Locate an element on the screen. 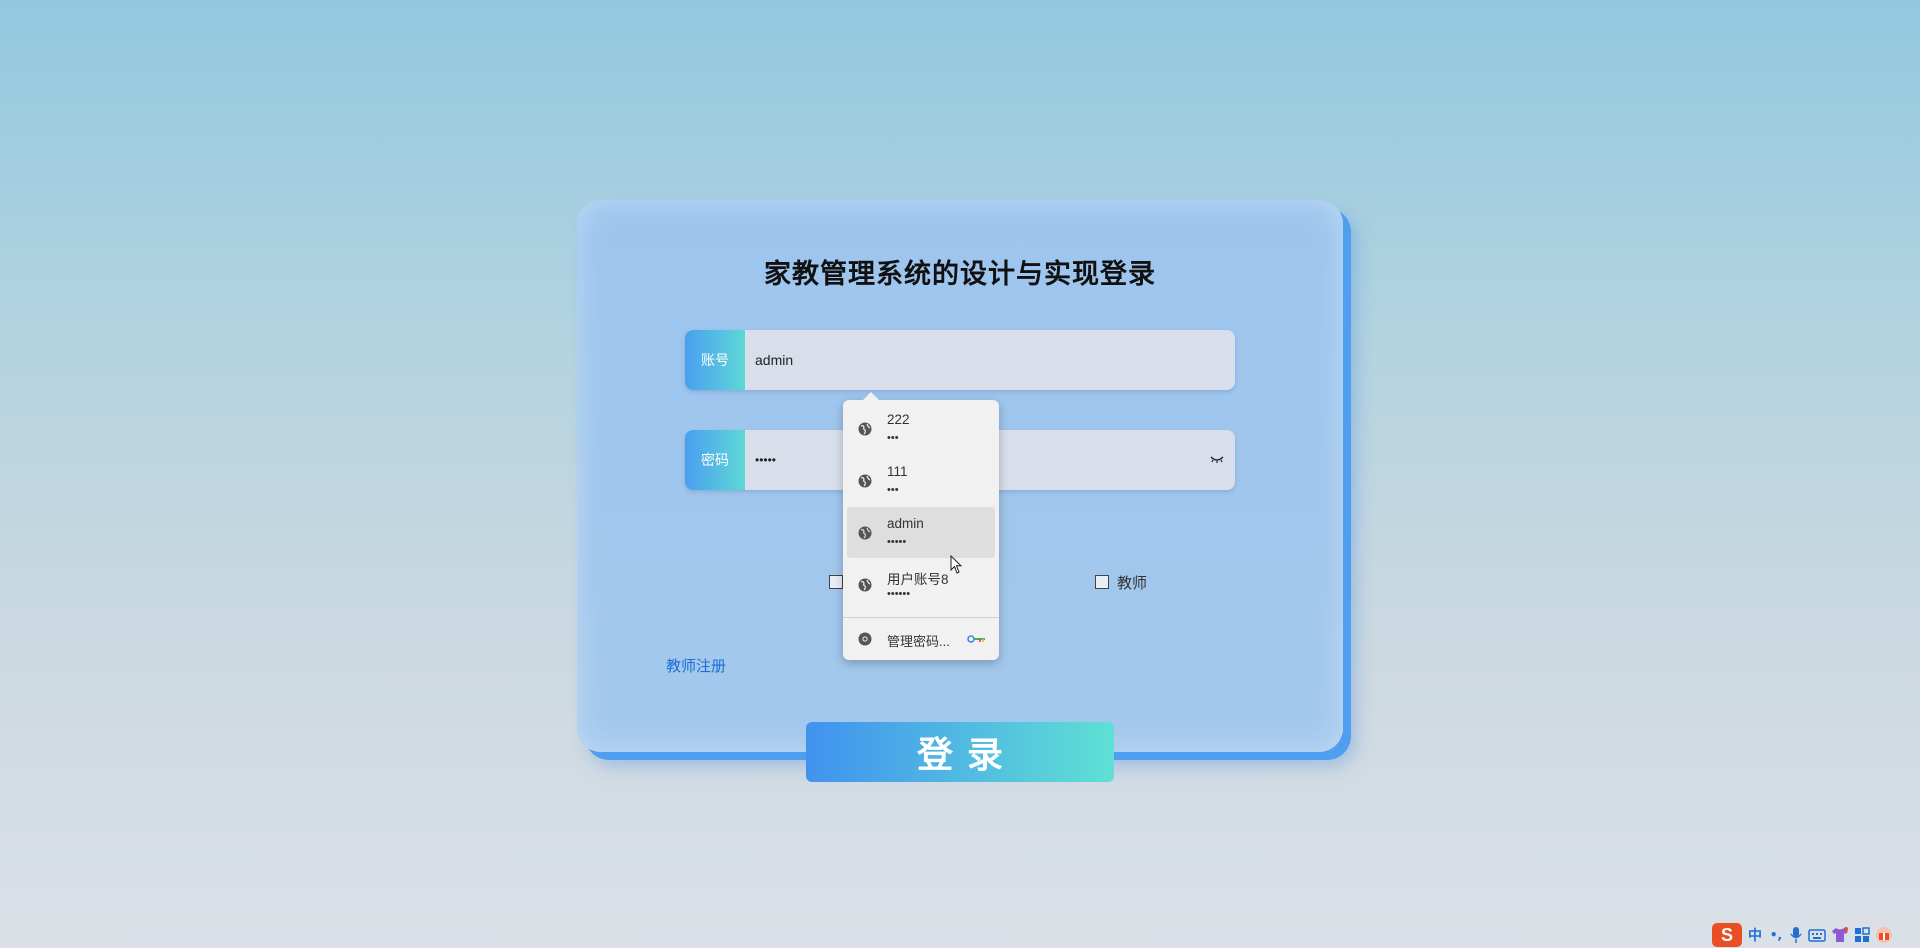 This screenshot has width=1920, height=948. key-icon is located at coordinates (976, 639).